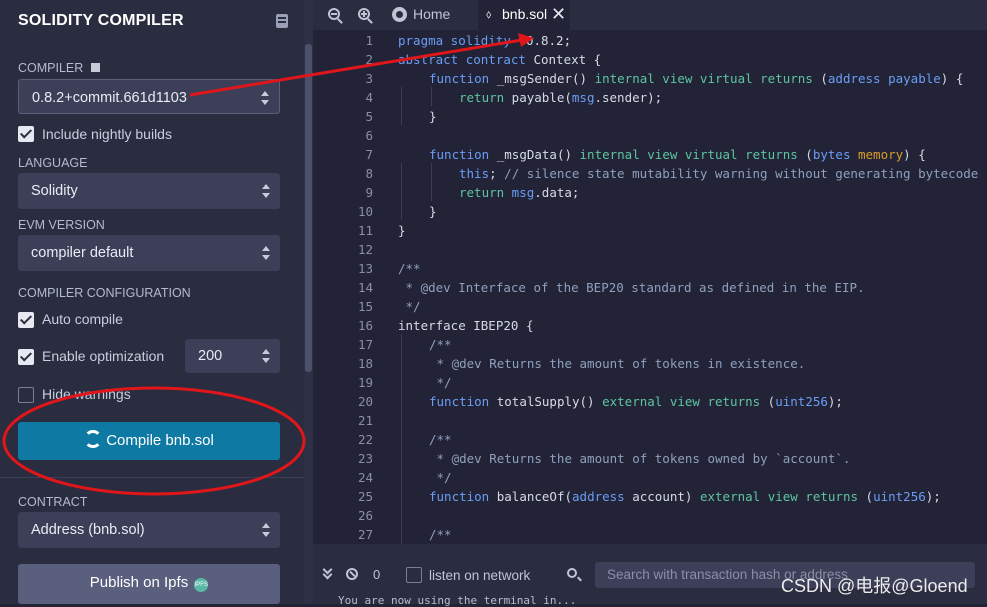 The height and width of the screenshot is (607, 987). What do you see at coordinates (500, 59) in the screenshot?
I see `code-line-2: abstract contract Context {` at bounding box center [500, 59].